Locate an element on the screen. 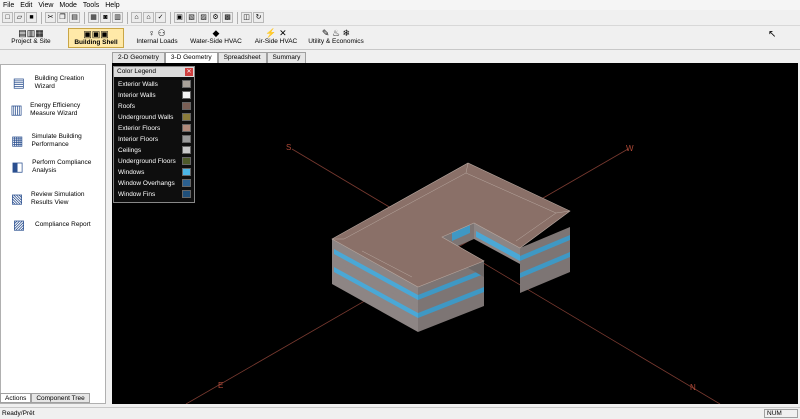 This screenshot has width=800, height=419. mouse-cursor-icon: ↖ is located at coordinates (772, 34).